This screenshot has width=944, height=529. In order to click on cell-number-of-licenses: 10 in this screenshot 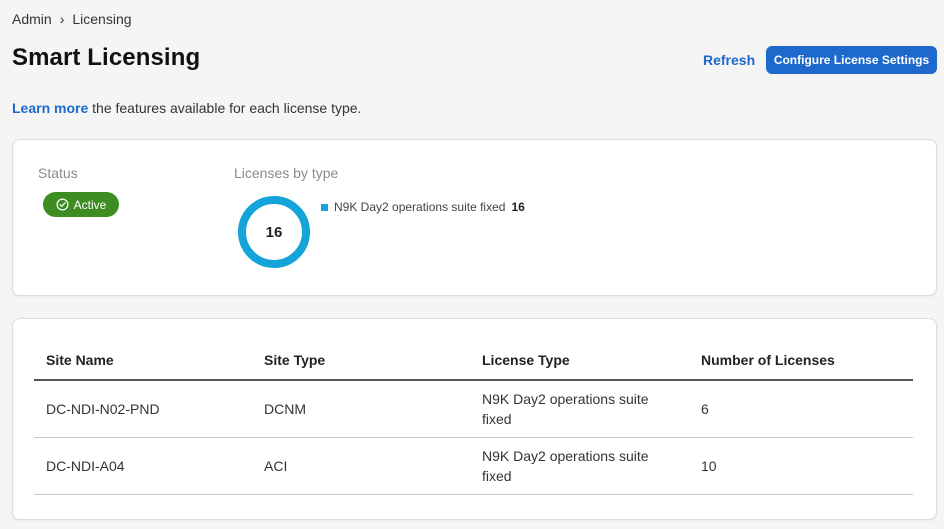, I will do `click(801, 466)`.